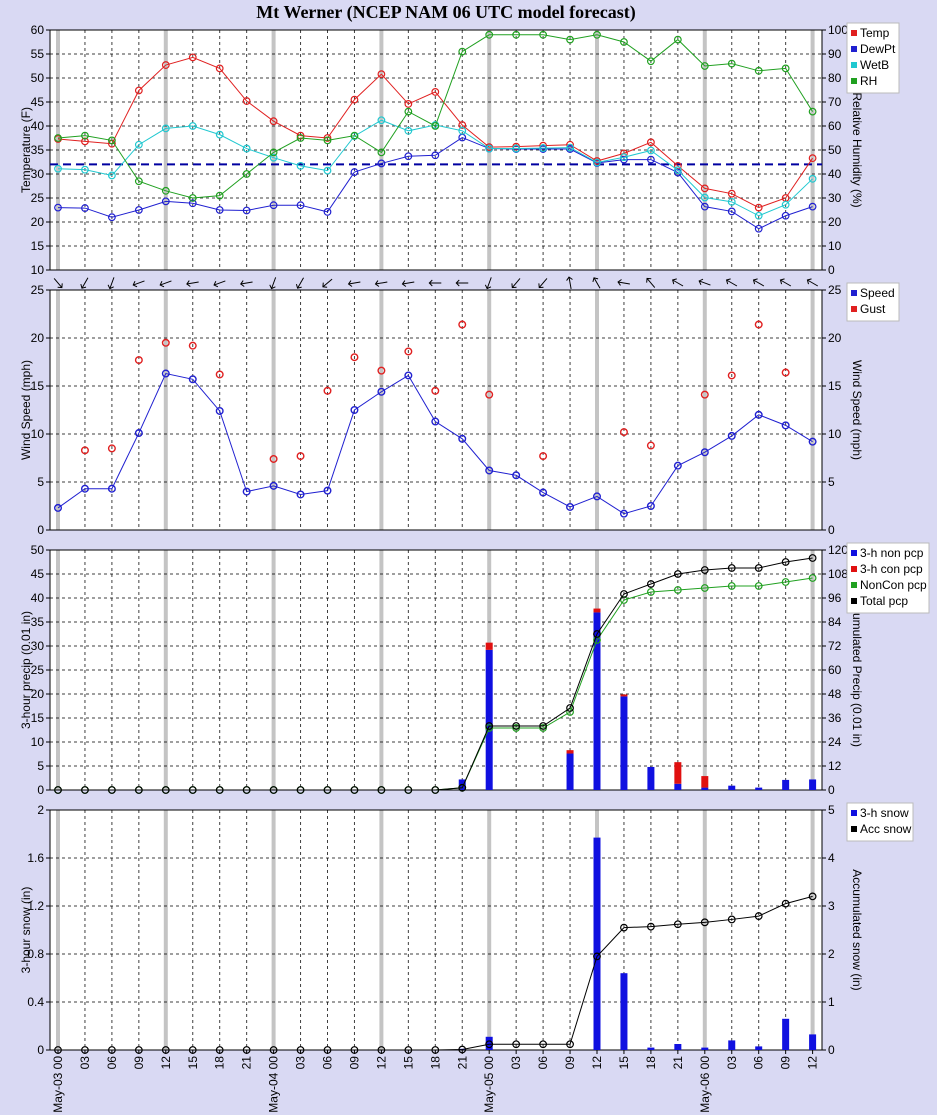  What do you see at coordinates (38, 54) in the screenshot?
I see `y-tick-label: 55` at bounding box center [38, 54].